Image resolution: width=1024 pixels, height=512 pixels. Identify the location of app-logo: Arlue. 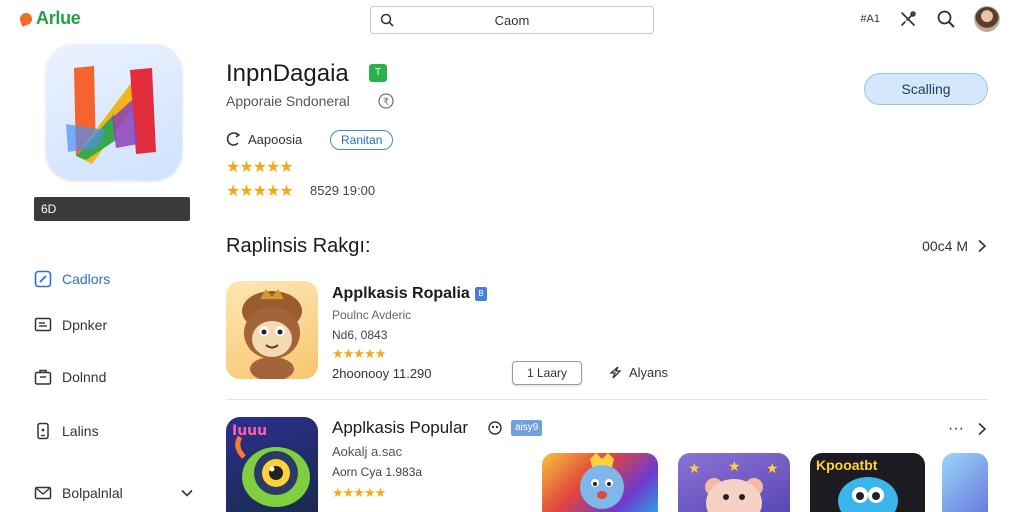
(49, 18).